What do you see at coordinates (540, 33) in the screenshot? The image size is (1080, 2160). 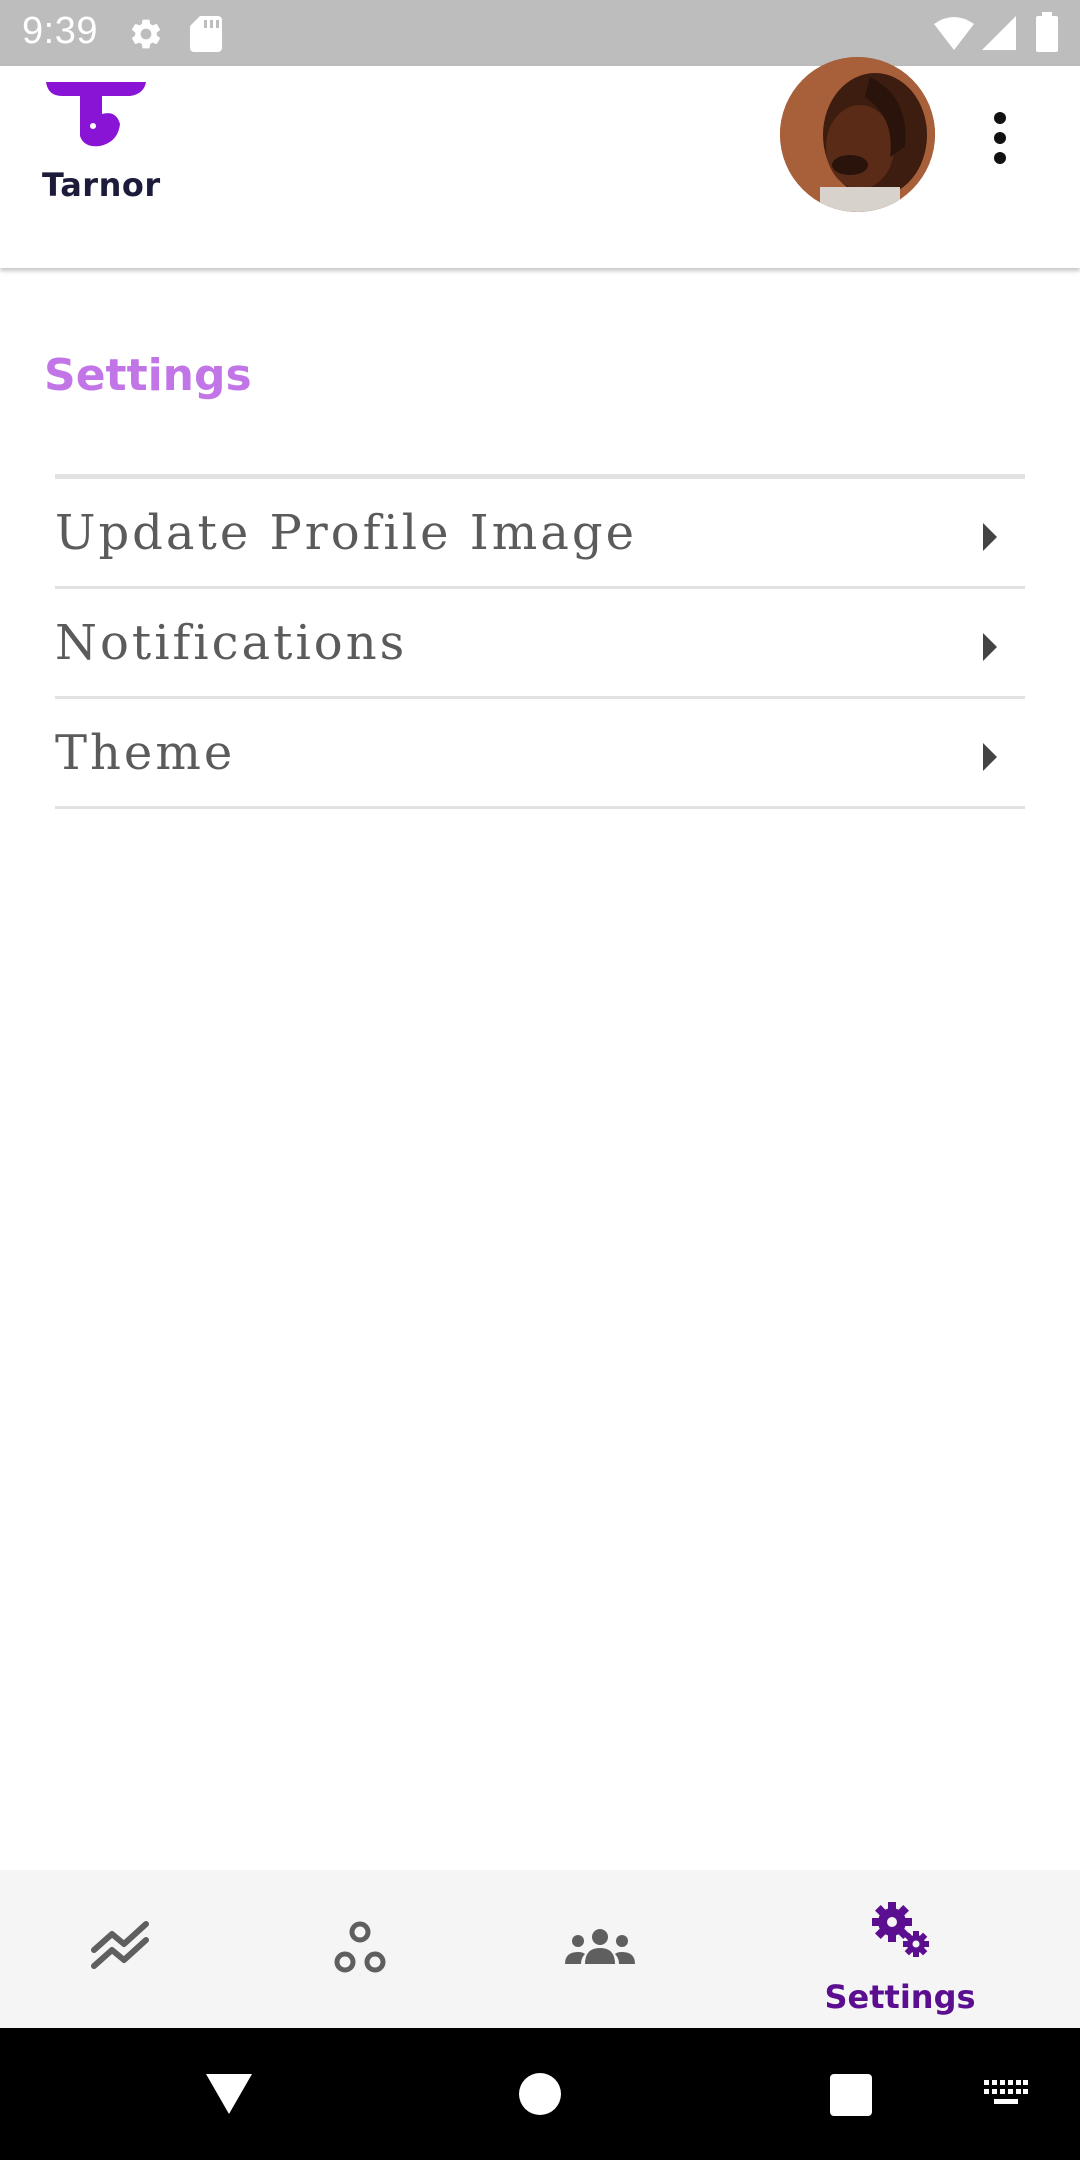 I see `status-bar: 9:39` at bounding box center [540, 33].